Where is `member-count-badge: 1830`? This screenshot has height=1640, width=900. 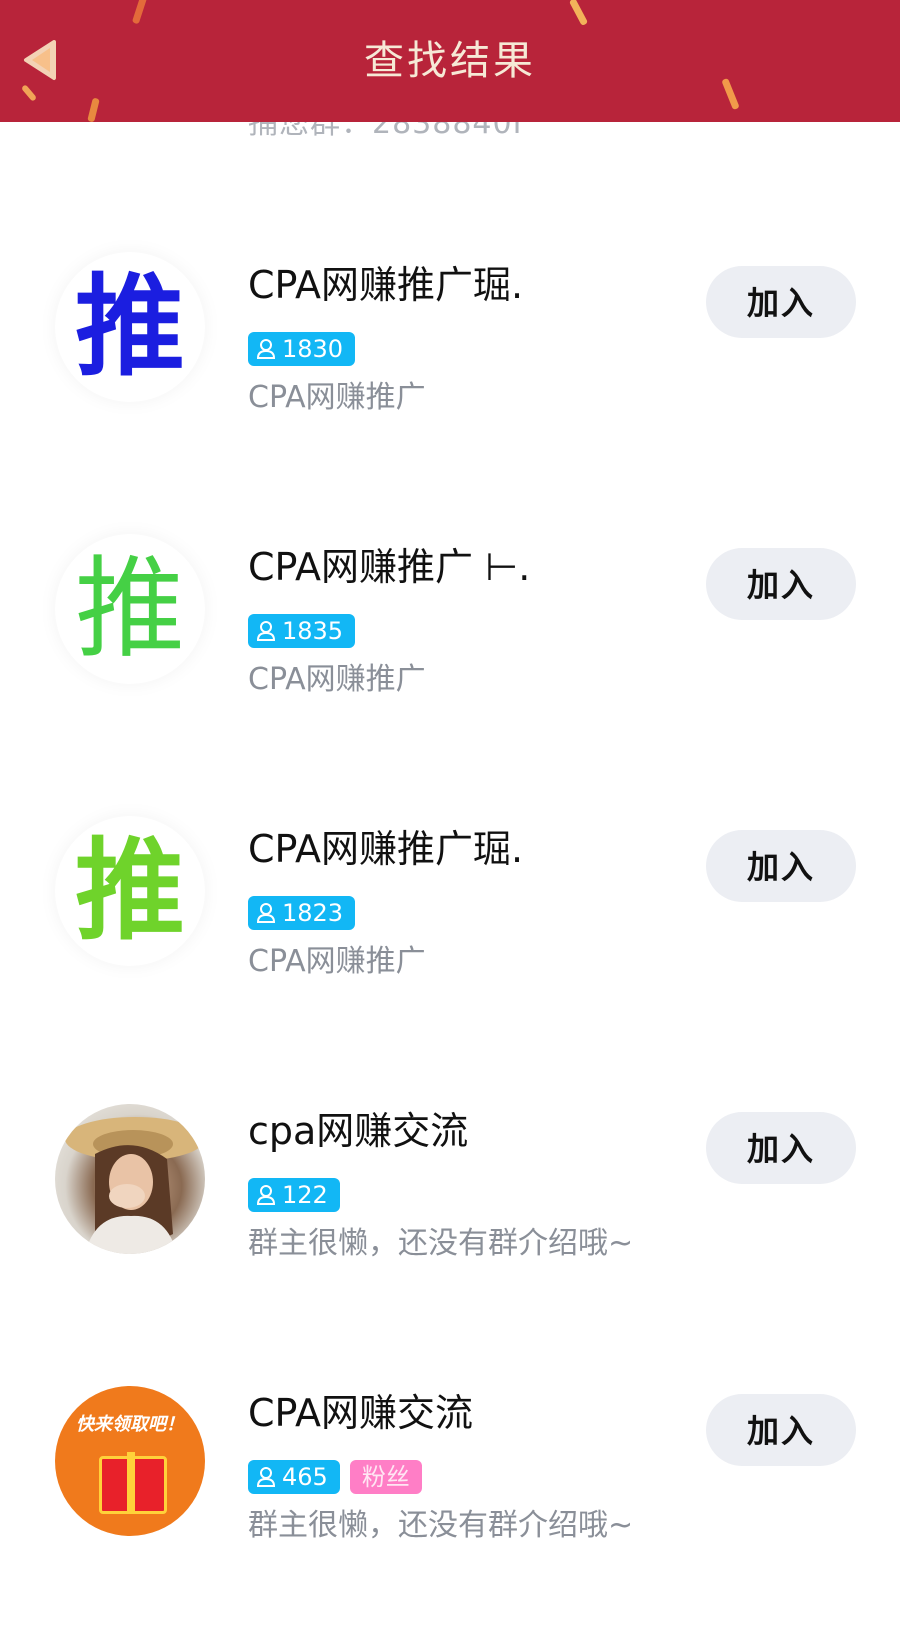 member-count-badge: 1830 is located at coordinates (302, 349).